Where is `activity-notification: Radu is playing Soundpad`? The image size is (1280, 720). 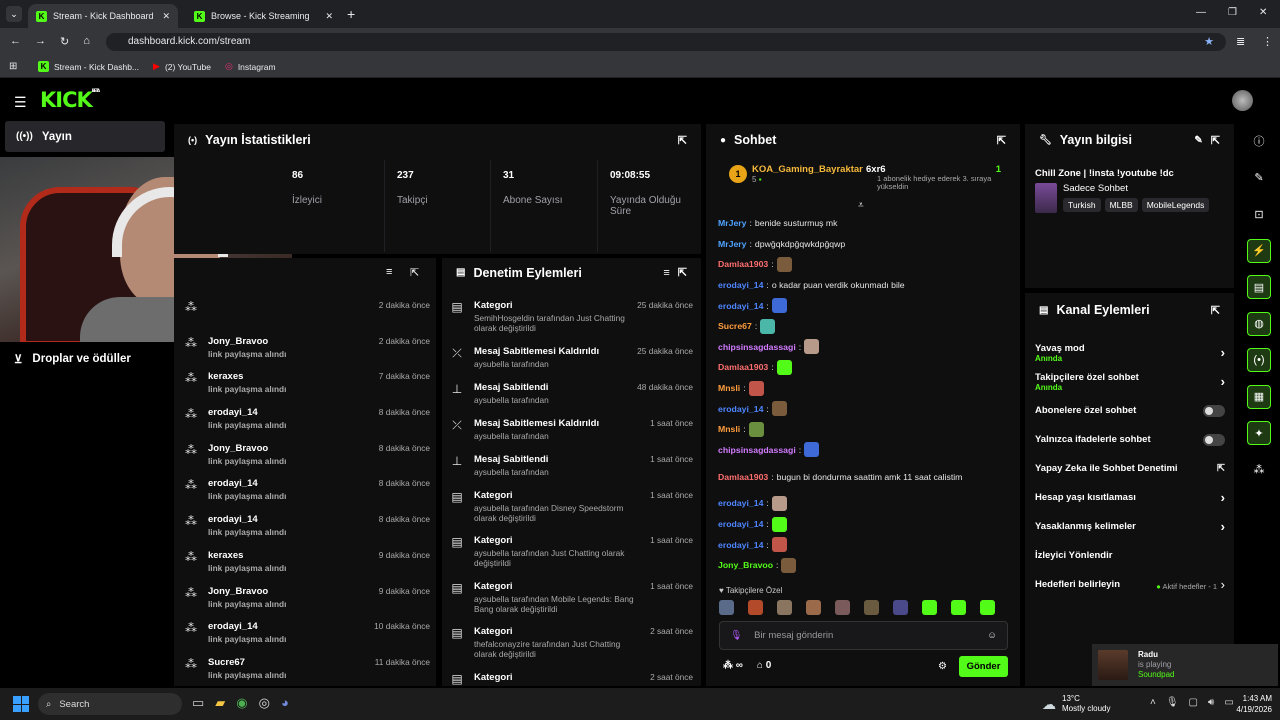 activity-notification: Radu is playing Soundpad is located at coordinates (1185, 665).